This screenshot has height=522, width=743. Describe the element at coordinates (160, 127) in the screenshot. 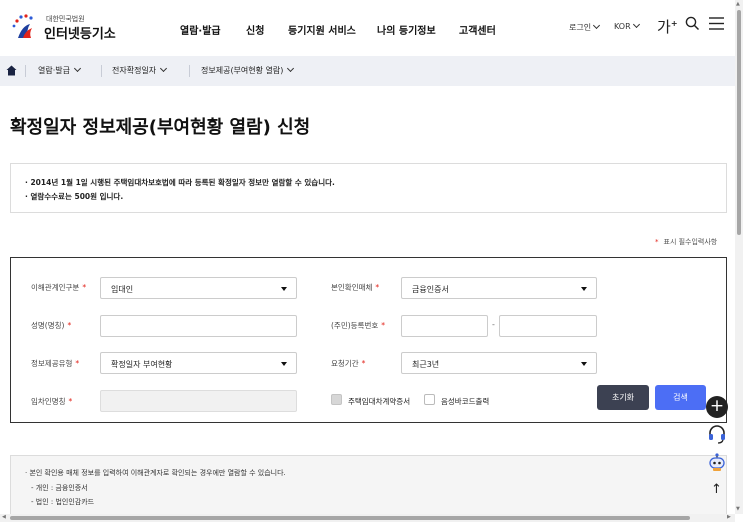

I see `page-title: 확정일자 정보제공(부여현황 열람) 신청` at that location.